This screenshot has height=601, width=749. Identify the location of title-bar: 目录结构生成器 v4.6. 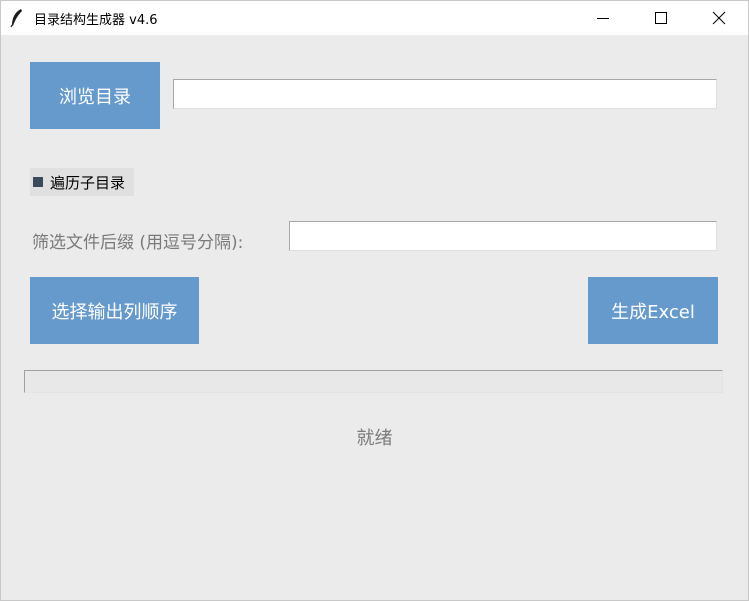
(374, 18).